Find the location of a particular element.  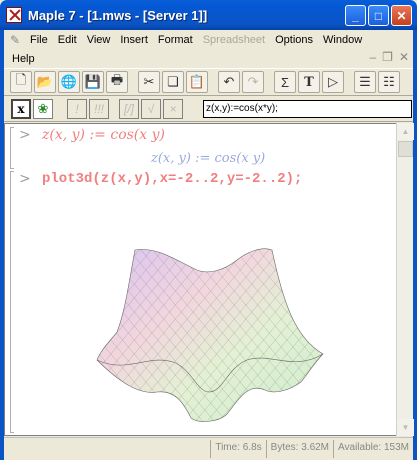

scroll-up-icon: ▲ is located at coordinates (405, 131).